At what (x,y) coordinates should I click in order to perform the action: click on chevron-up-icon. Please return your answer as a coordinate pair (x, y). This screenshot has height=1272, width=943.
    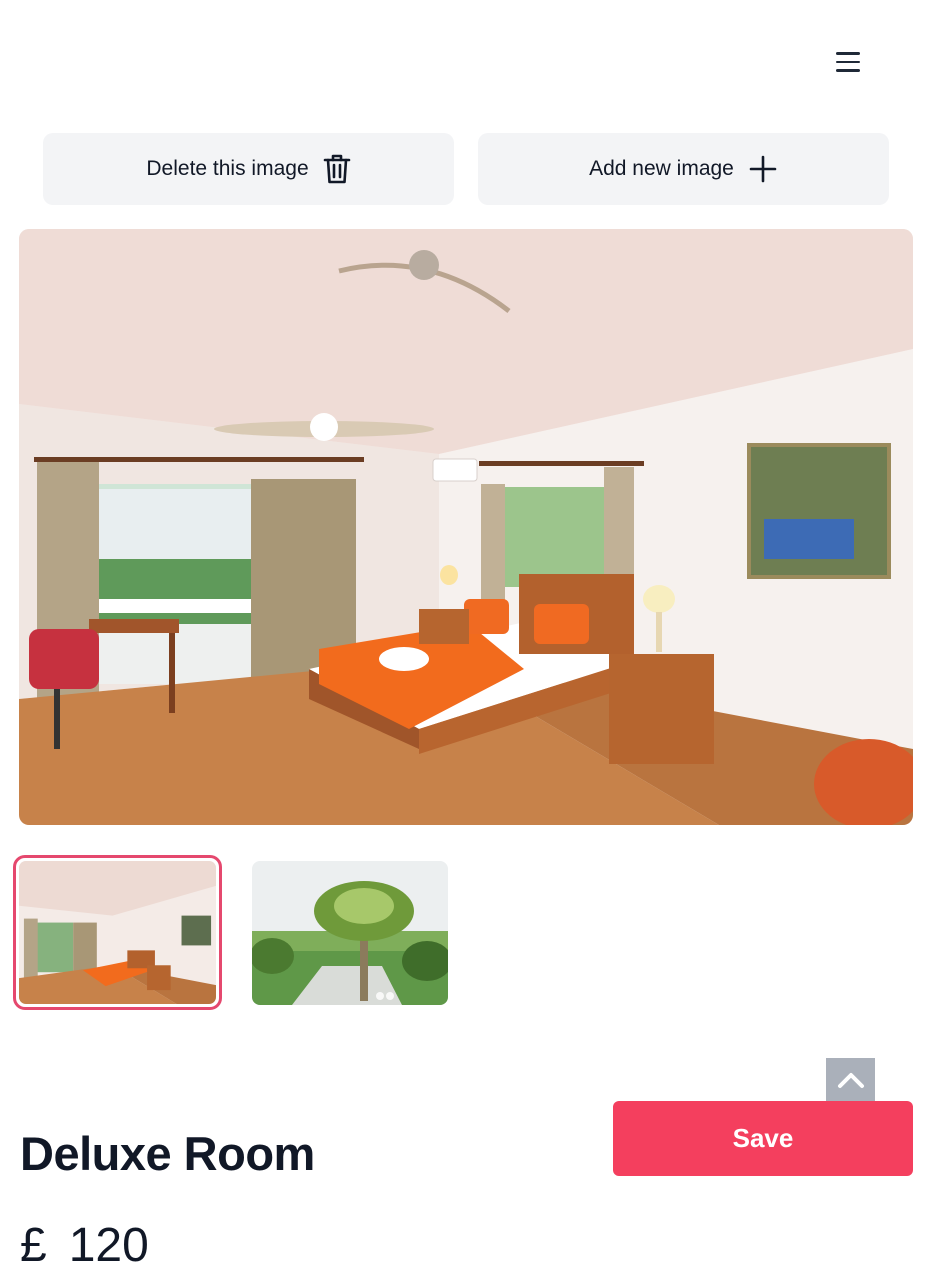
    Looking at the image, I should click on (851, 1082).